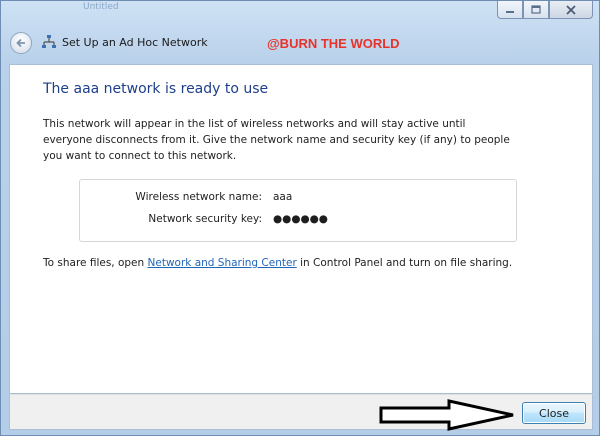  I want to click on maximize-button, so click(536, 10).